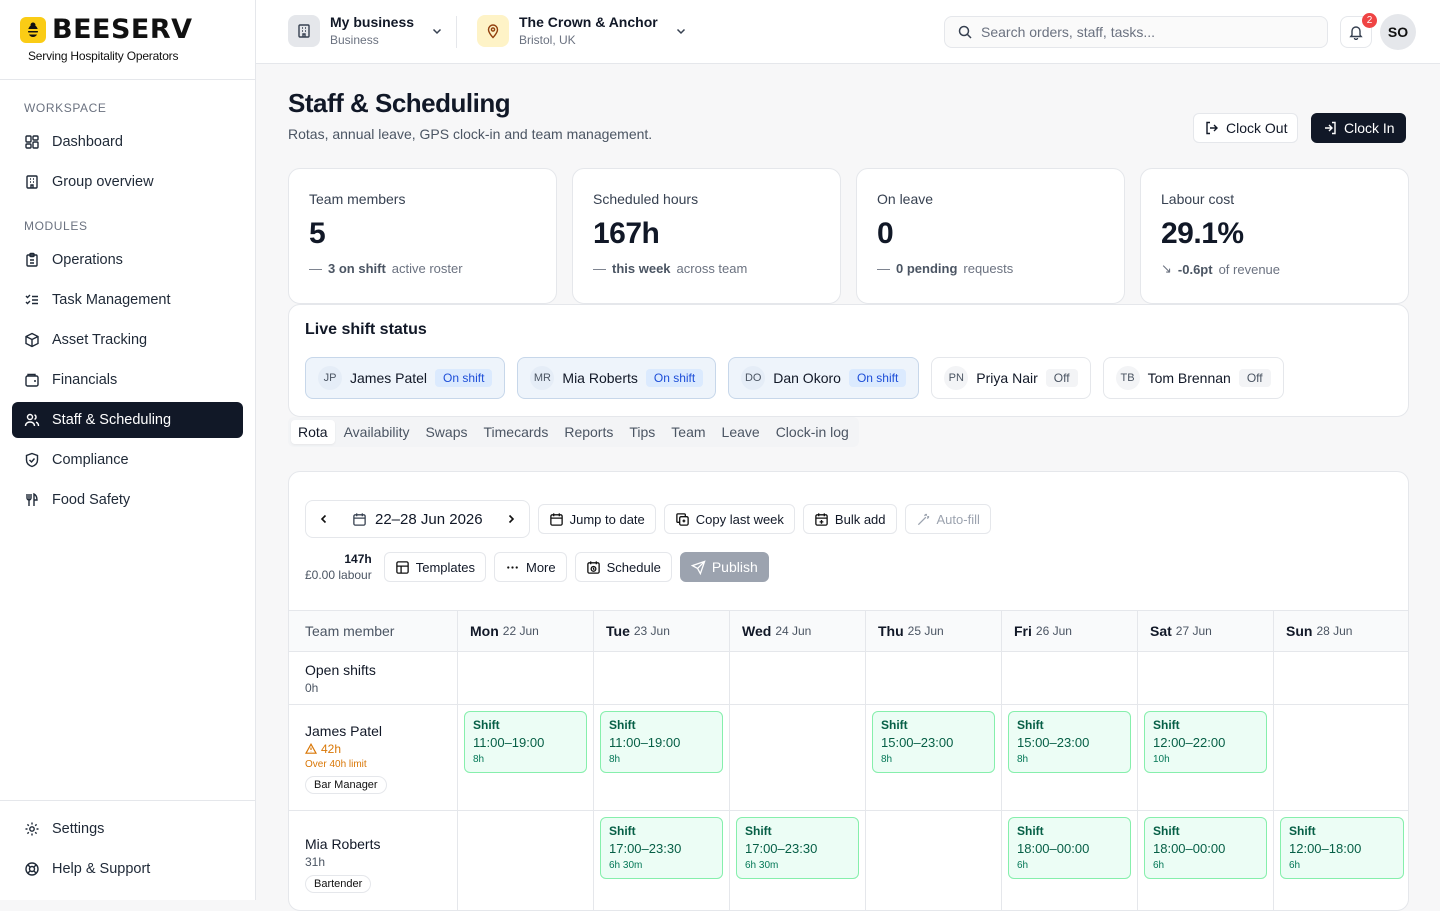 The width and height of the screenshot is (1440, 911). What do you see at coordinates (617, 378) in the screenshot?
I see `staff-chip: MR Mia Roberts On shift` at bounding box center [617, 378].